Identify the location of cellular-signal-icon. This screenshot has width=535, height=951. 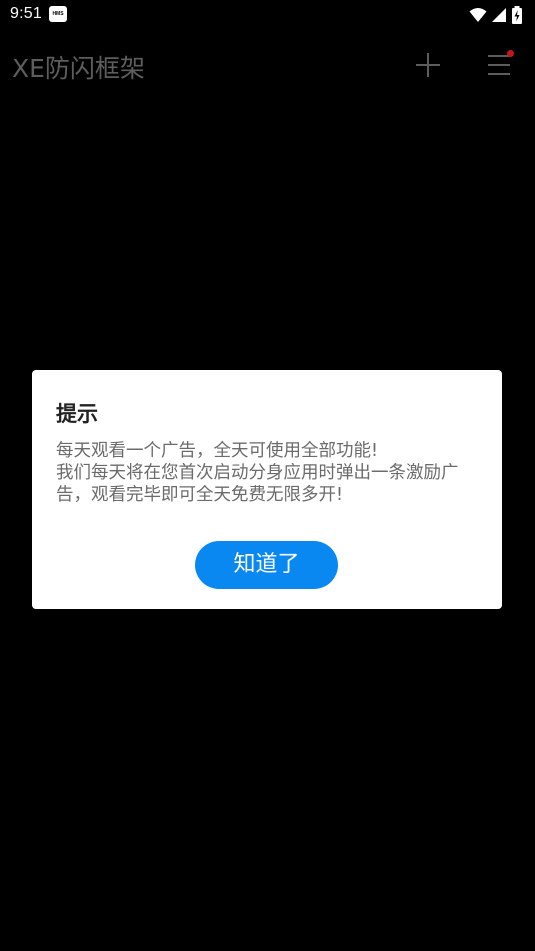
(499, 15).